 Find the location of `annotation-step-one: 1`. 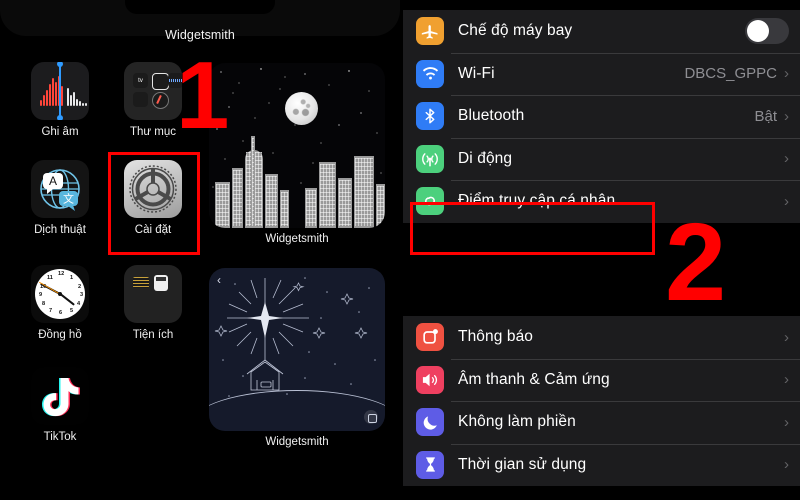

annotation-step-one: 1 is located at coordinates (203, 95).